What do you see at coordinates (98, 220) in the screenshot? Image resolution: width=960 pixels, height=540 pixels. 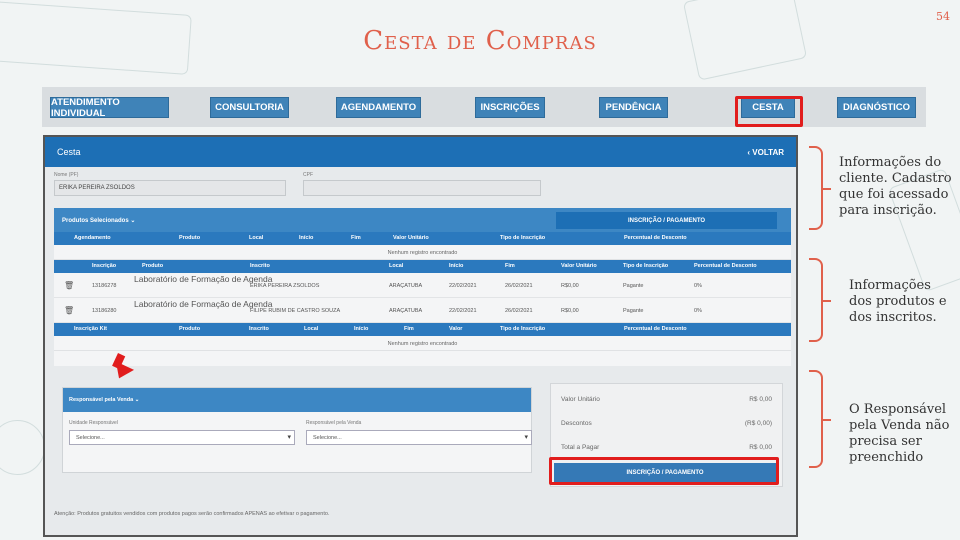 I see `products-selected-toggle: Produtos Selecionados ⌄` at bounding box center [98, 220].